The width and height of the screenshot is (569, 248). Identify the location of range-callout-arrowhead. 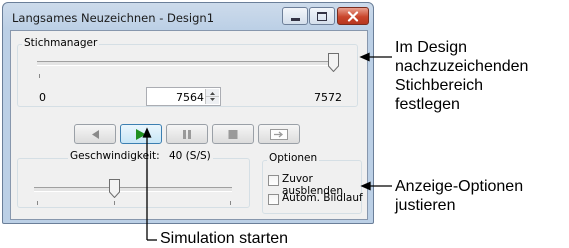
(364, 57).